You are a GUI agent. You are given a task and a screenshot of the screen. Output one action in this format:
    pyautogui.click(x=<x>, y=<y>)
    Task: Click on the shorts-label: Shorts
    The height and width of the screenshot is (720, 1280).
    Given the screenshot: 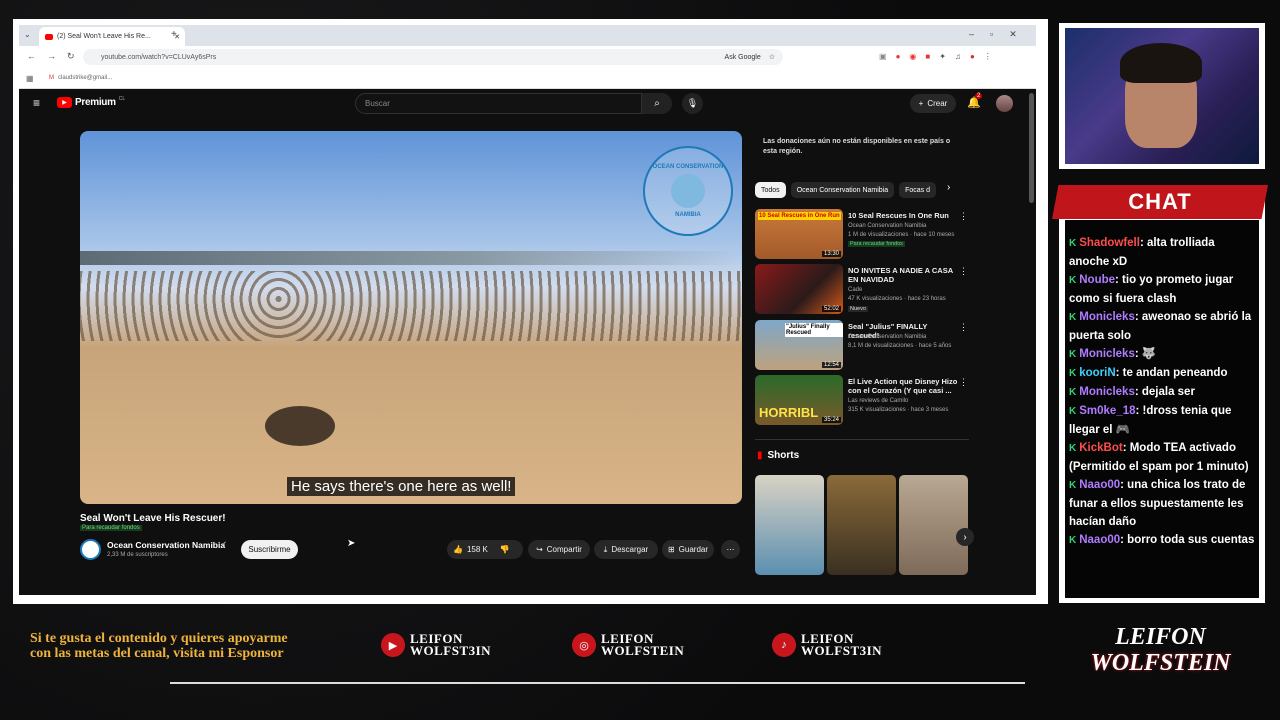 What is the action you would take?
    pyautogui.click(x=783, y=455)
    